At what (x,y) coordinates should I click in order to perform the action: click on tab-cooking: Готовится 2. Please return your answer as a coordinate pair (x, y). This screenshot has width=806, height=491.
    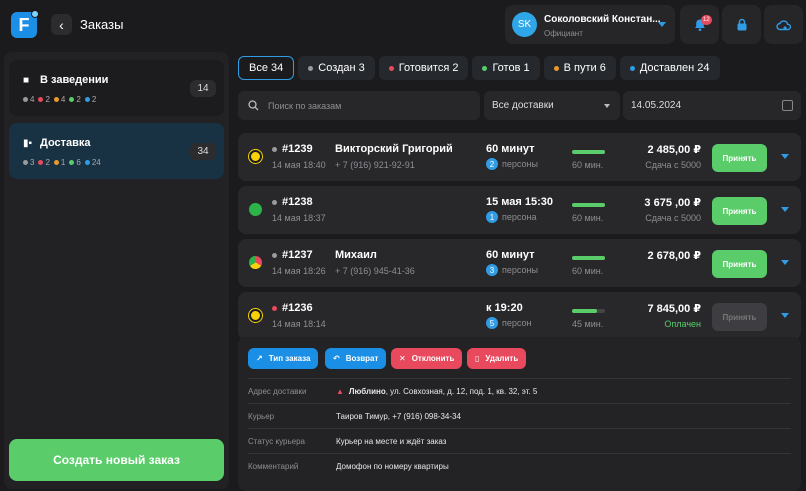
    Looking at the image, I should click on (423, 68).